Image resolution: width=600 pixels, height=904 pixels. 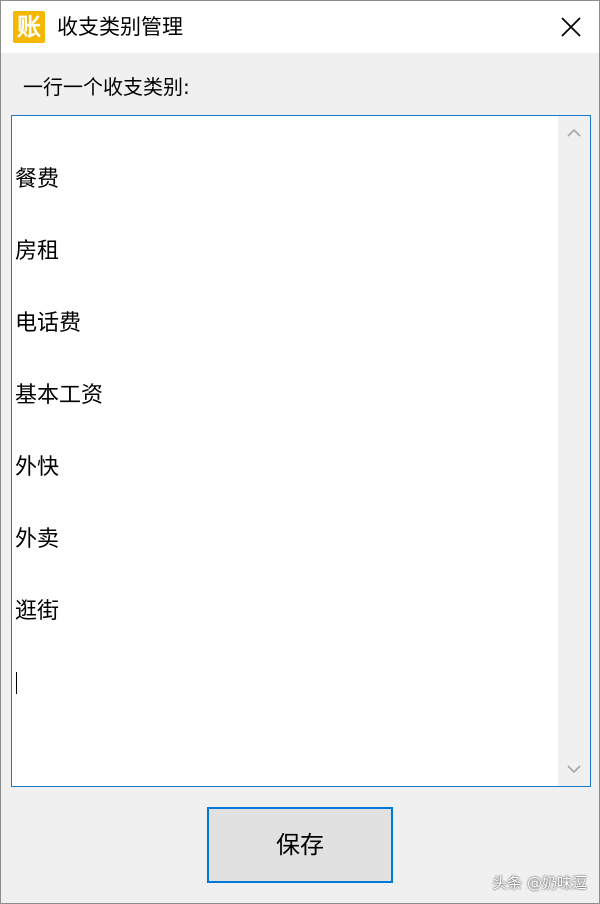 What do you see at coordinates (59, 395) in the screenshot?
I see `category-line: 基本工资` at bounding box center [59, 395].